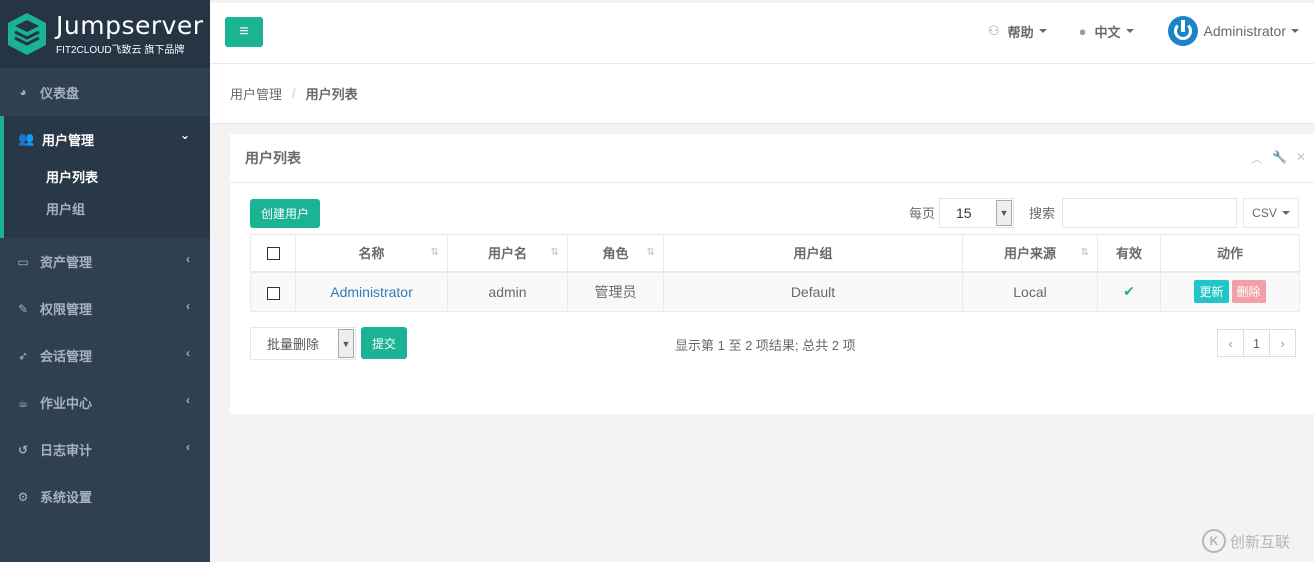 This screenshot has width=1314, height=562. I want to click on users-icon: 👥, so click(26, 138).